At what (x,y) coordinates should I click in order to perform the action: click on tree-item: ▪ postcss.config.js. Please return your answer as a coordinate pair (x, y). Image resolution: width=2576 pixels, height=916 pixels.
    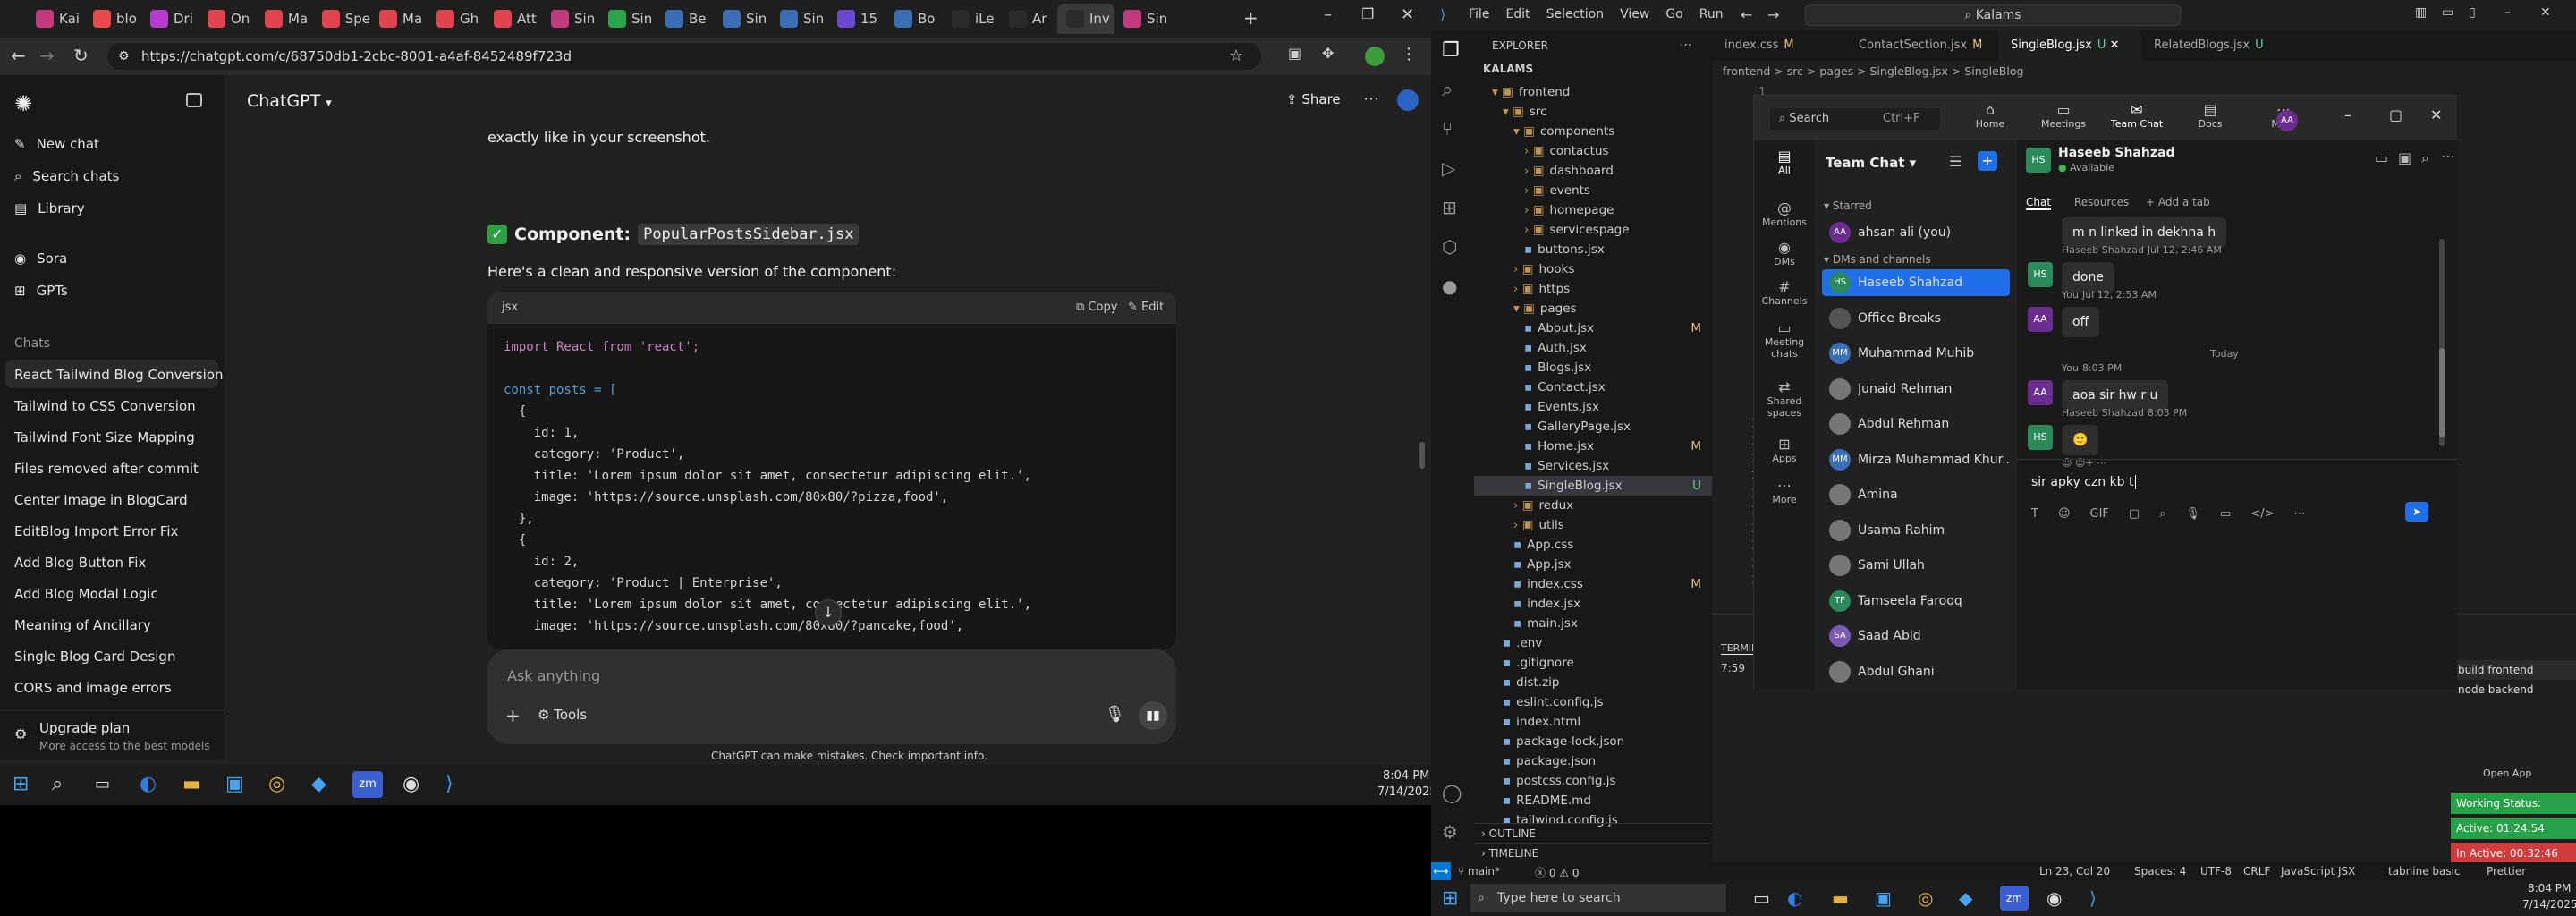
    Looking at the image, I should click on (1593, 781).